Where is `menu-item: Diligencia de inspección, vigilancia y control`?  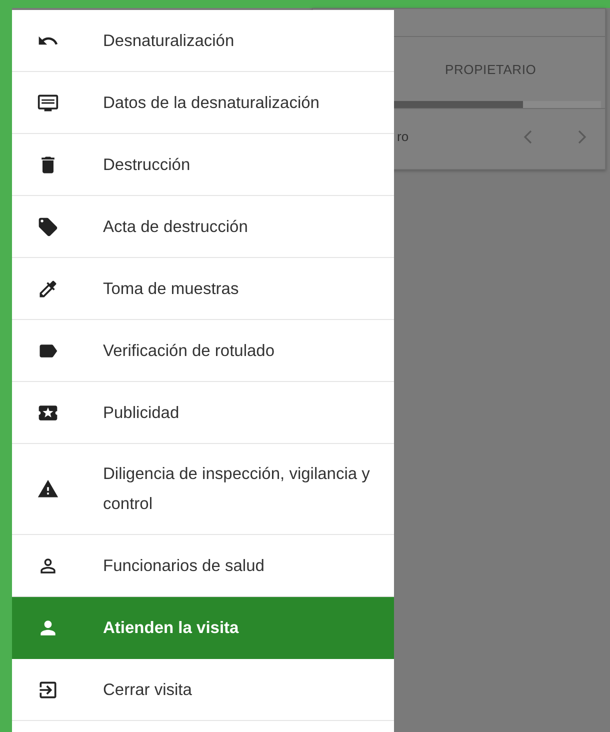
menu-item: Diligencia de inspección, vigilancia y control is located at coordinates (203, 489).